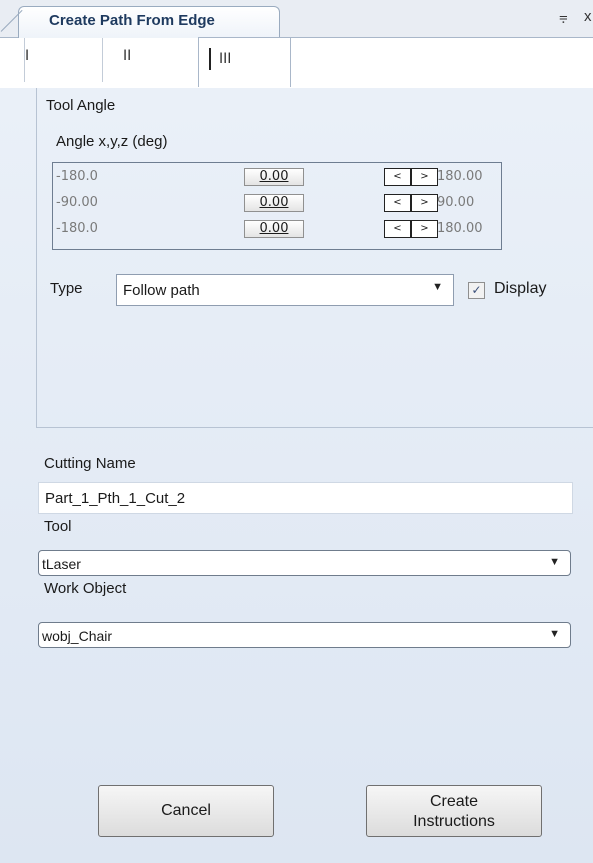 The image size is (593, 863). What do you see at coordinates (77, 176) in the screenshot?
I see `angle-x-min: -180.0` at bounding box center [77, 176].